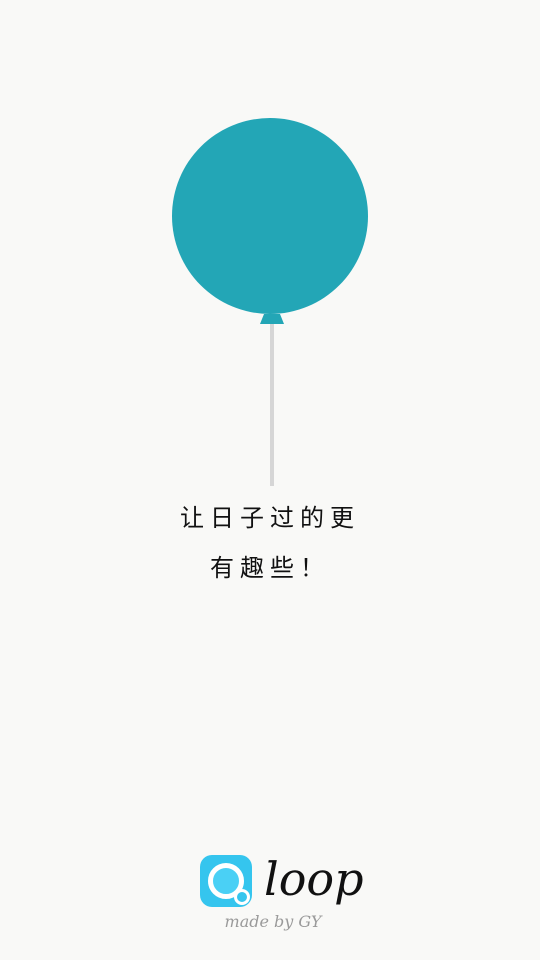 Image resolution: width=540 pixels, height=960 pixels. What do you see at coordinates (273, 921) in the screenshot?
I see `credit-text: made by GY` at bounding box center [273, 921].